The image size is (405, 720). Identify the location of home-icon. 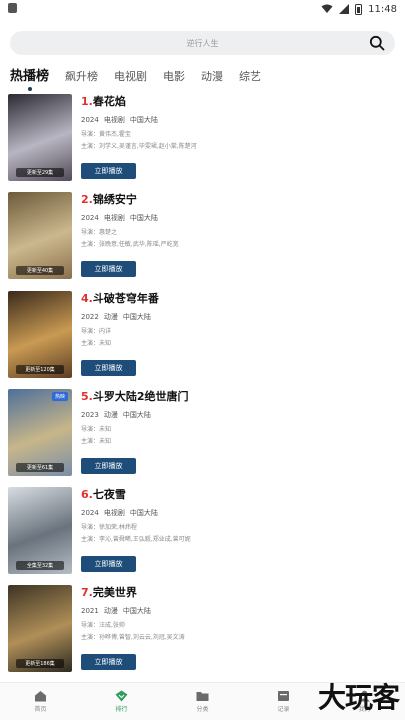
(40, 696).